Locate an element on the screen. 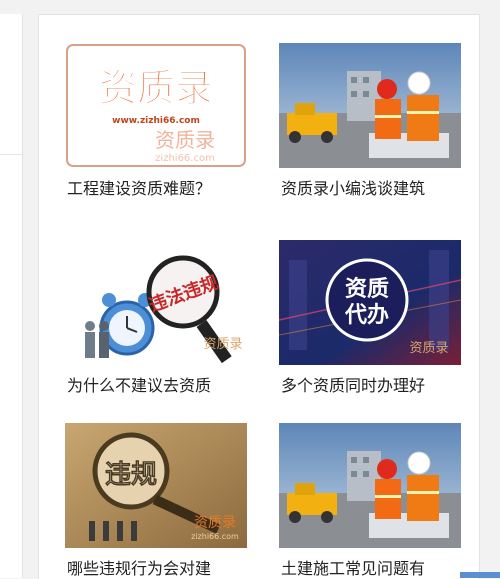 Image resolution: width=500 pixels, height=579 pixels. thumb-1-watermark: zizhi66.com is located at coordinates (185, 158).